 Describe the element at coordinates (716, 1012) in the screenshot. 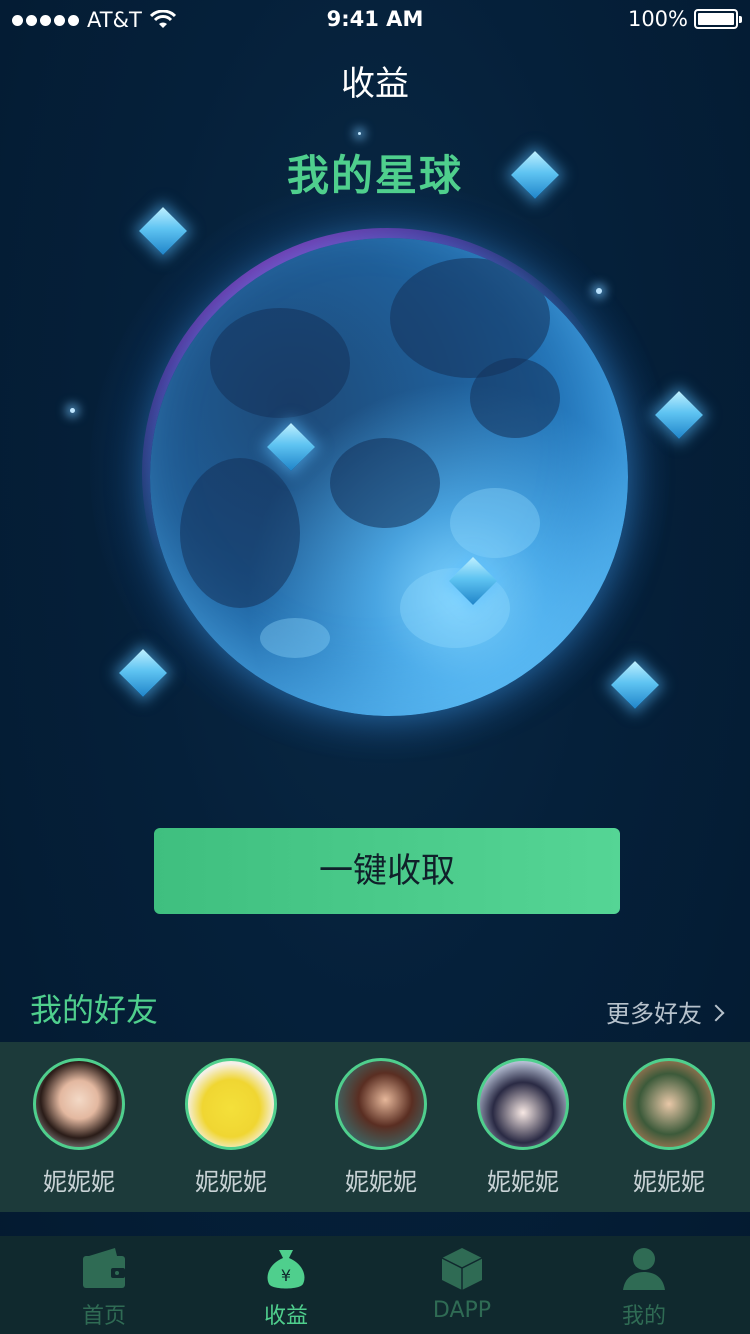

I see `chevron-right-icon` at that location.